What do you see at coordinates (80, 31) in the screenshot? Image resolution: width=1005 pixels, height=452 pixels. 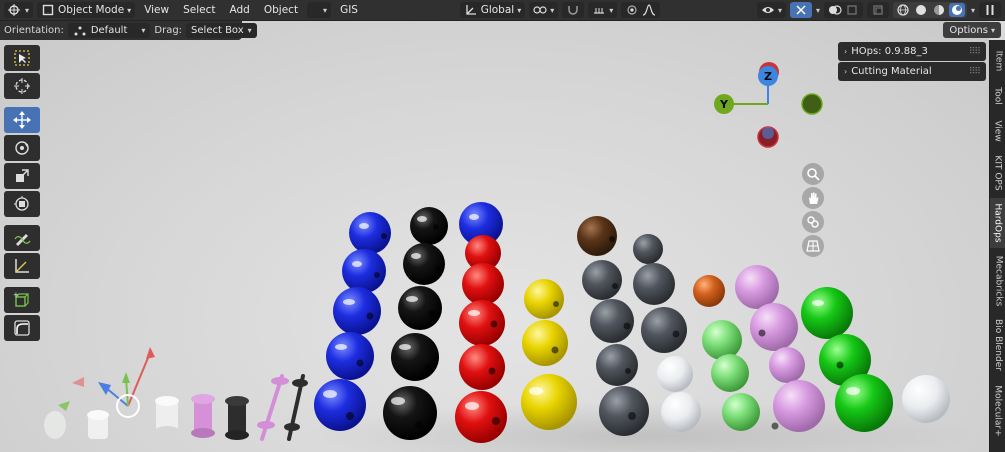 I see `orientation-default-icon` at bounding box center [80, 31].